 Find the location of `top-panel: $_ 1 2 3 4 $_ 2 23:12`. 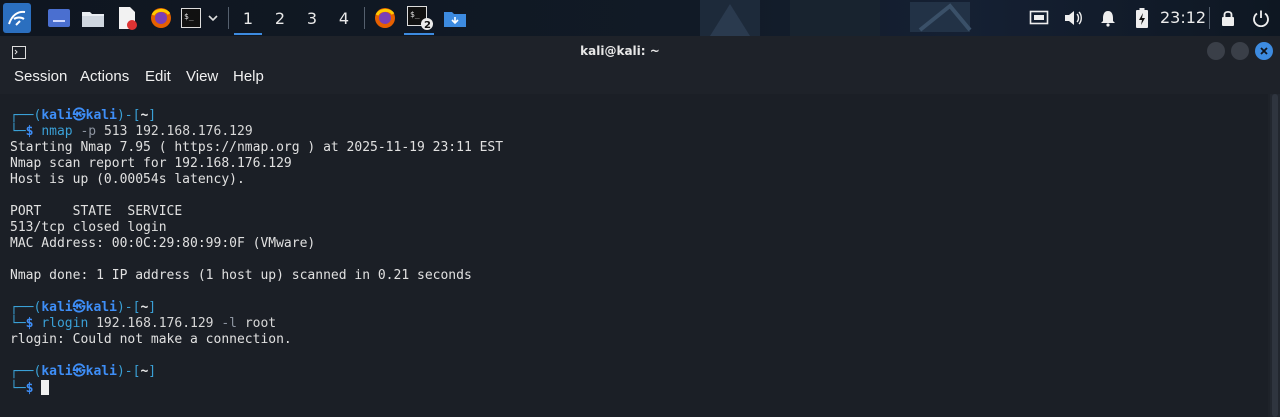

top-panel: $_ 1 2 3 4 $_ 2 23:12 is located at coordinates (640, 18).